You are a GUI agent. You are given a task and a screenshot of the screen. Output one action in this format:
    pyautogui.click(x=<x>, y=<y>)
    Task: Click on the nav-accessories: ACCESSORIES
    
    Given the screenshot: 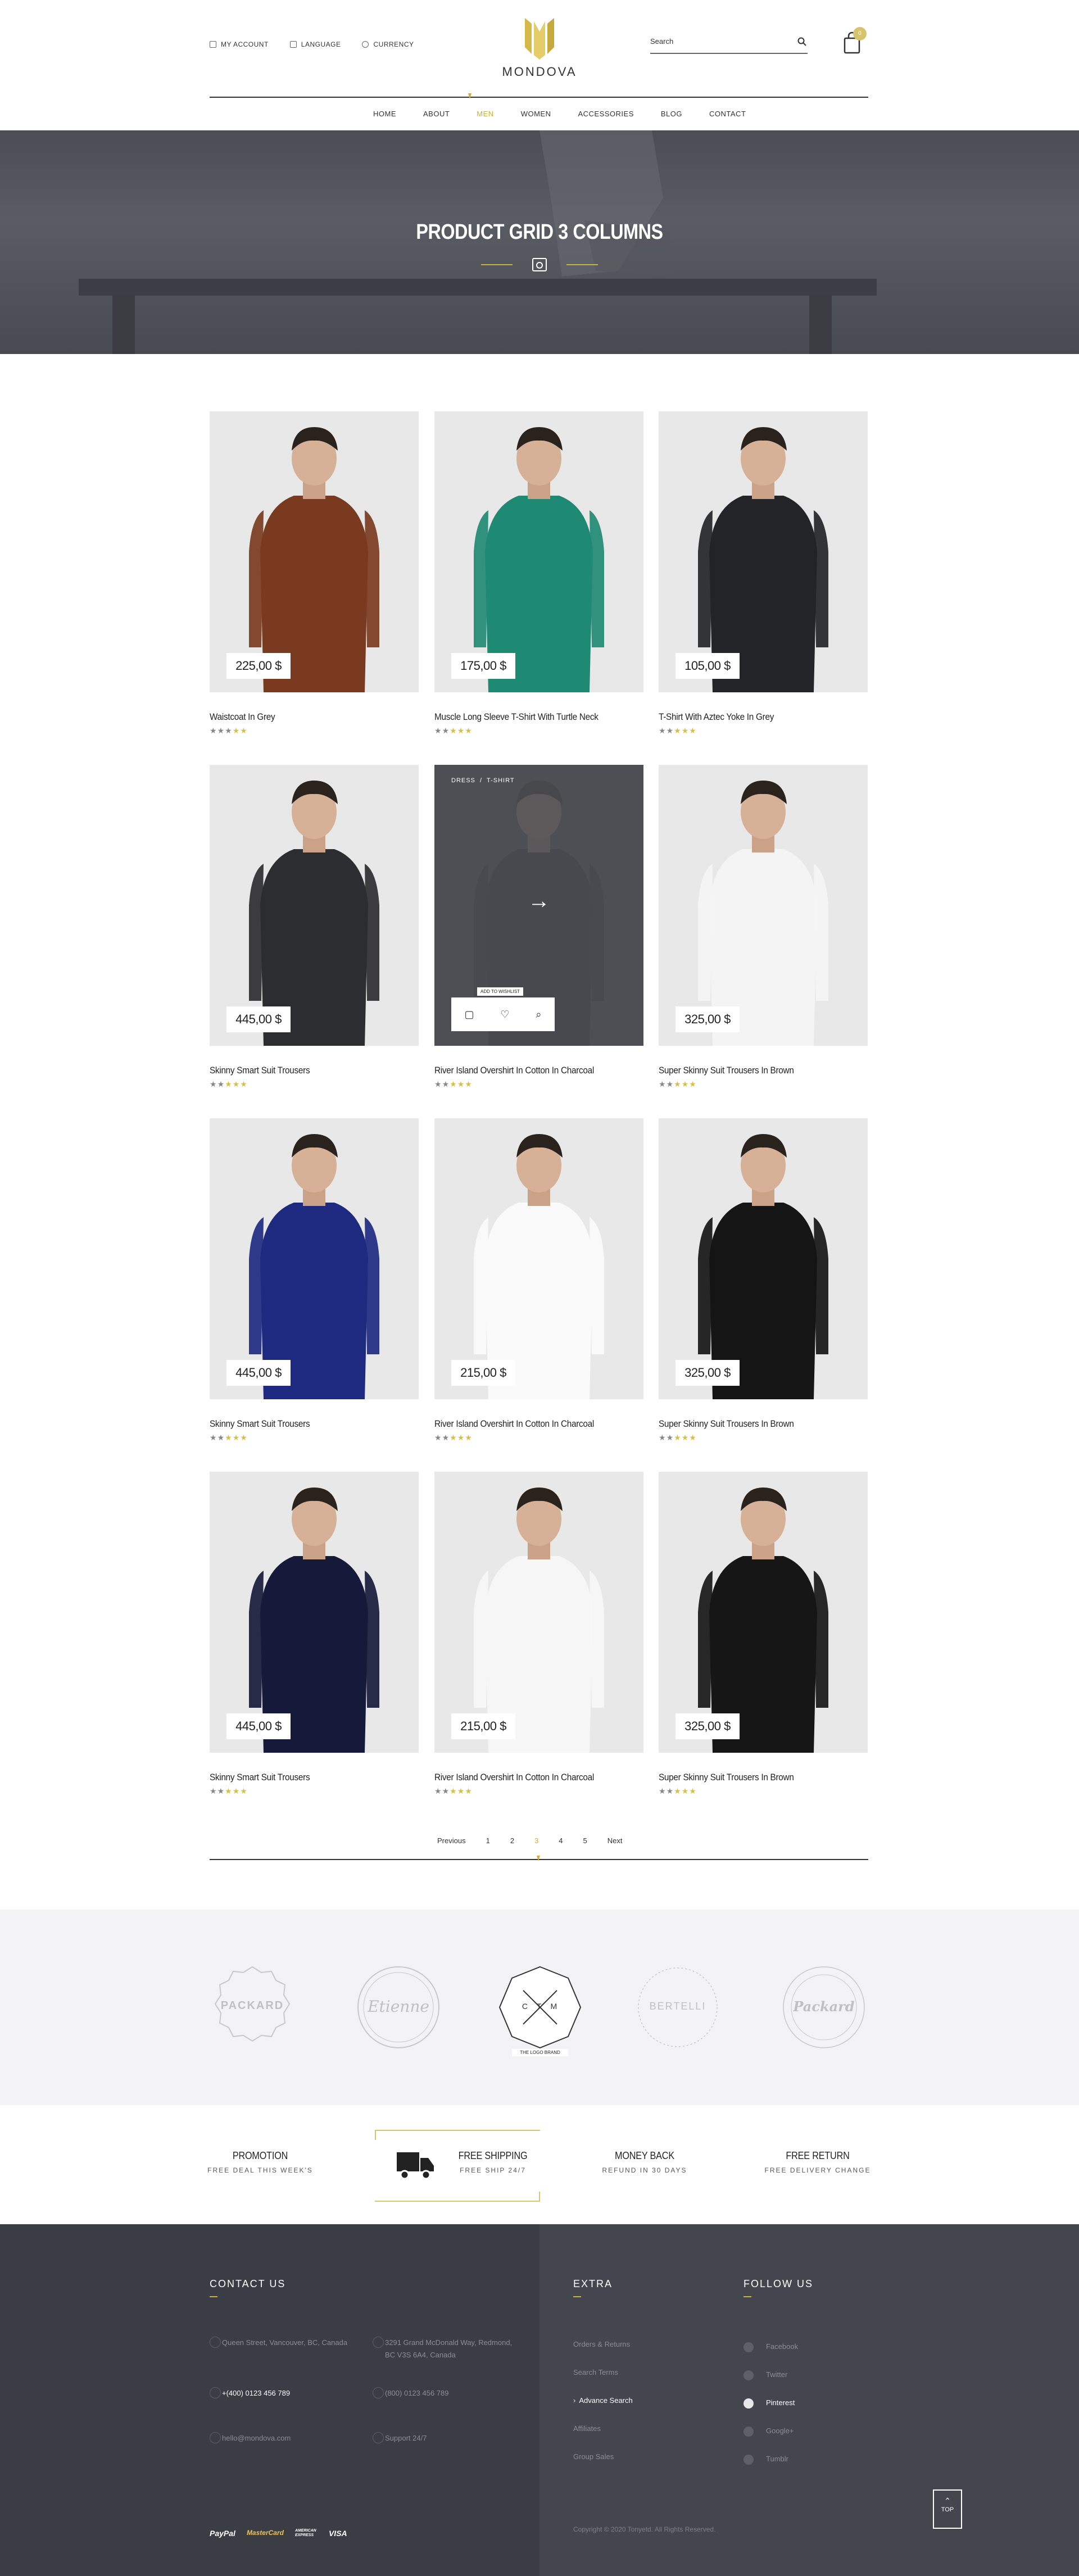 What is the action you would take?
    pyautogui.click(x=606, y=114)
    